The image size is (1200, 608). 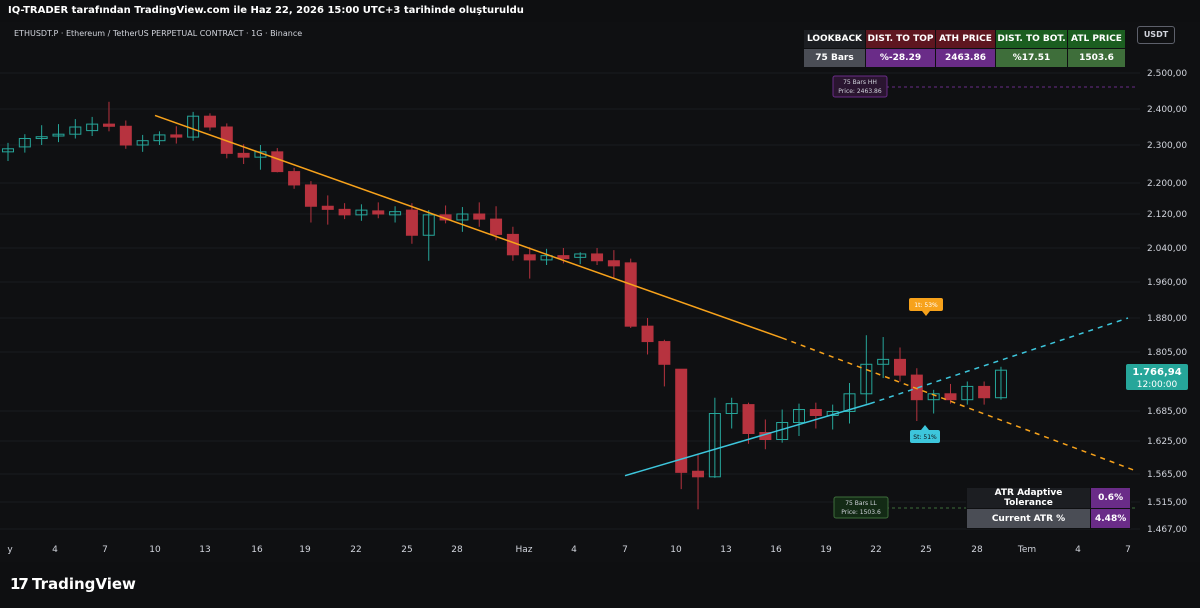 I want to click on time-tick-label: y, so click(x=10, y=550).